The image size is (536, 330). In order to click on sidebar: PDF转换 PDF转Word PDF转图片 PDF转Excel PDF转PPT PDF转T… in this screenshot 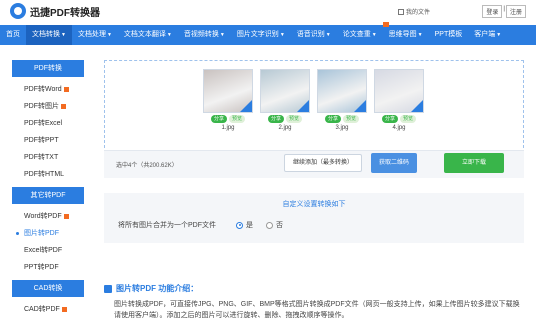, I will do `click(48, 189)`.